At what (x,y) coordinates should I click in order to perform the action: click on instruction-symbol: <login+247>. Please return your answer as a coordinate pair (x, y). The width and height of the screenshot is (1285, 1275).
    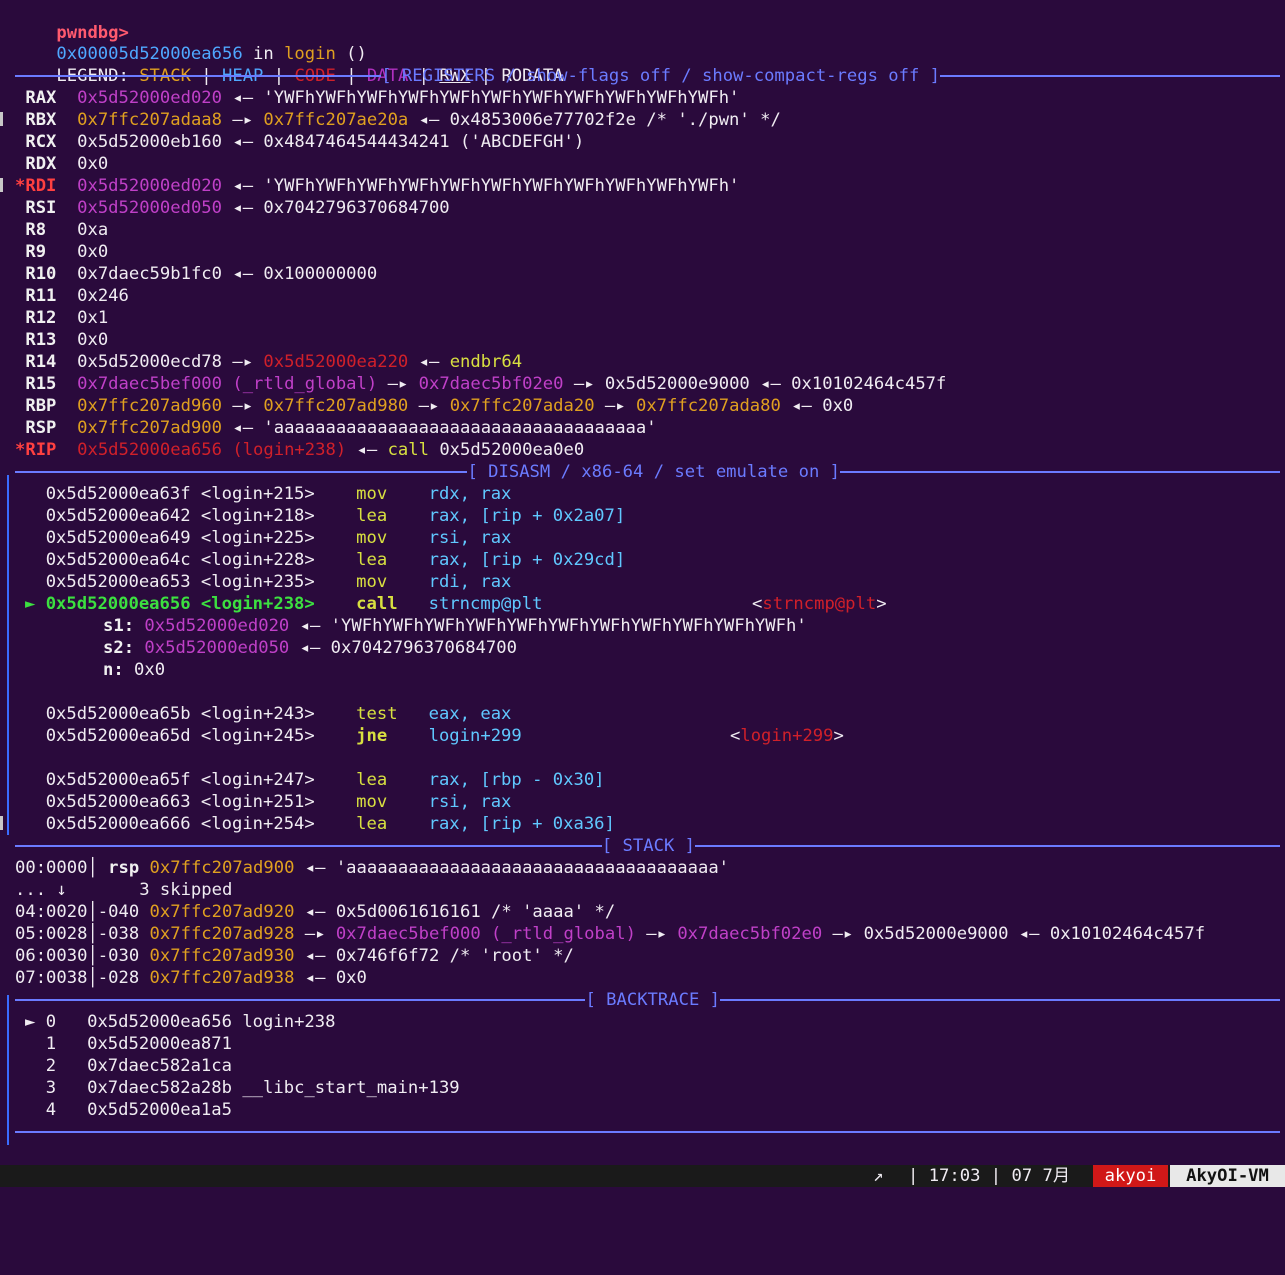
    Looking at the image, I should click on (252, 780).